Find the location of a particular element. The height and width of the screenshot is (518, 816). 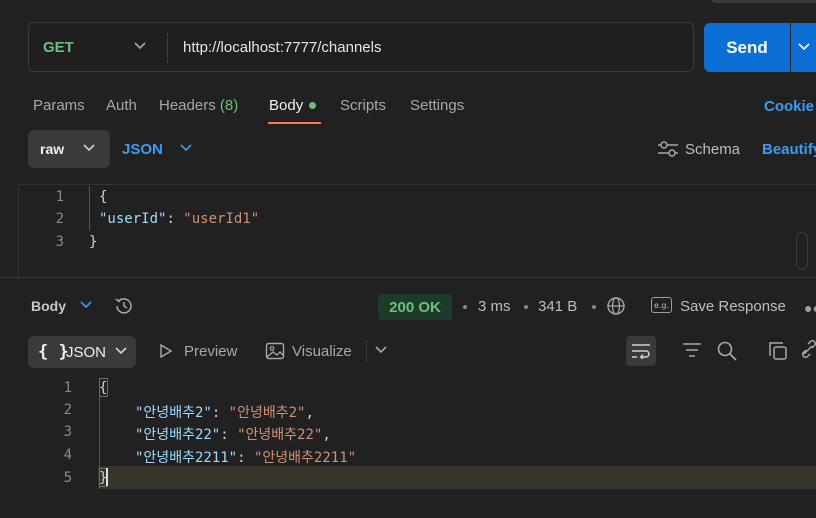

code-line: "userId": "userId1" is located at coordinates (179, 219).